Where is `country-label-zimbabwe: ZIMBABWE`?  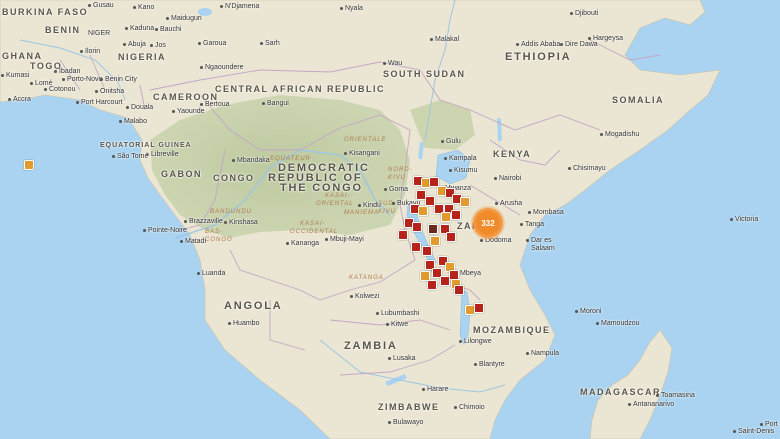 country-label-zimbabwe: ZIMBABWE is located at coordinates (409, 407).